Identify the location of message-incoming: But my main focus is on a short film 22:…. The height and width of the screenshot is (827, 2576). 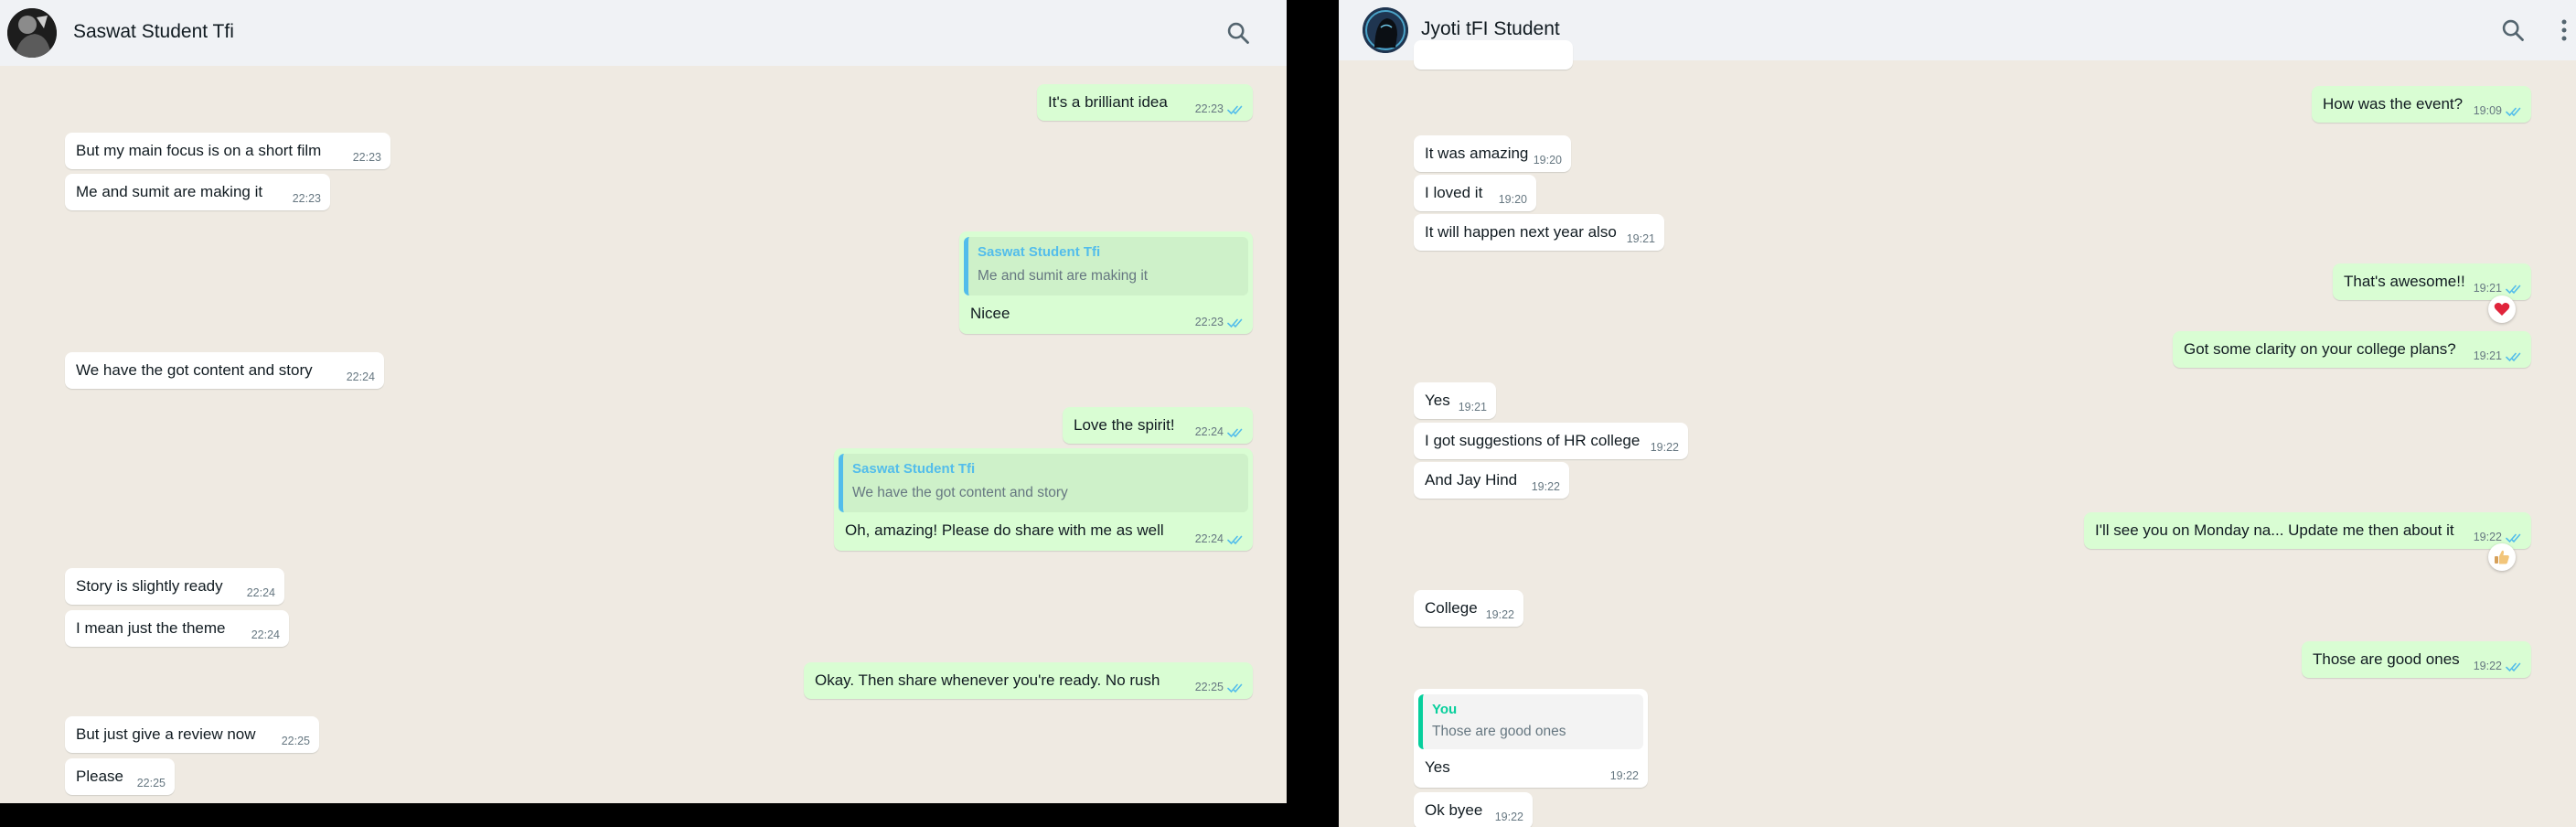
(227, 151).